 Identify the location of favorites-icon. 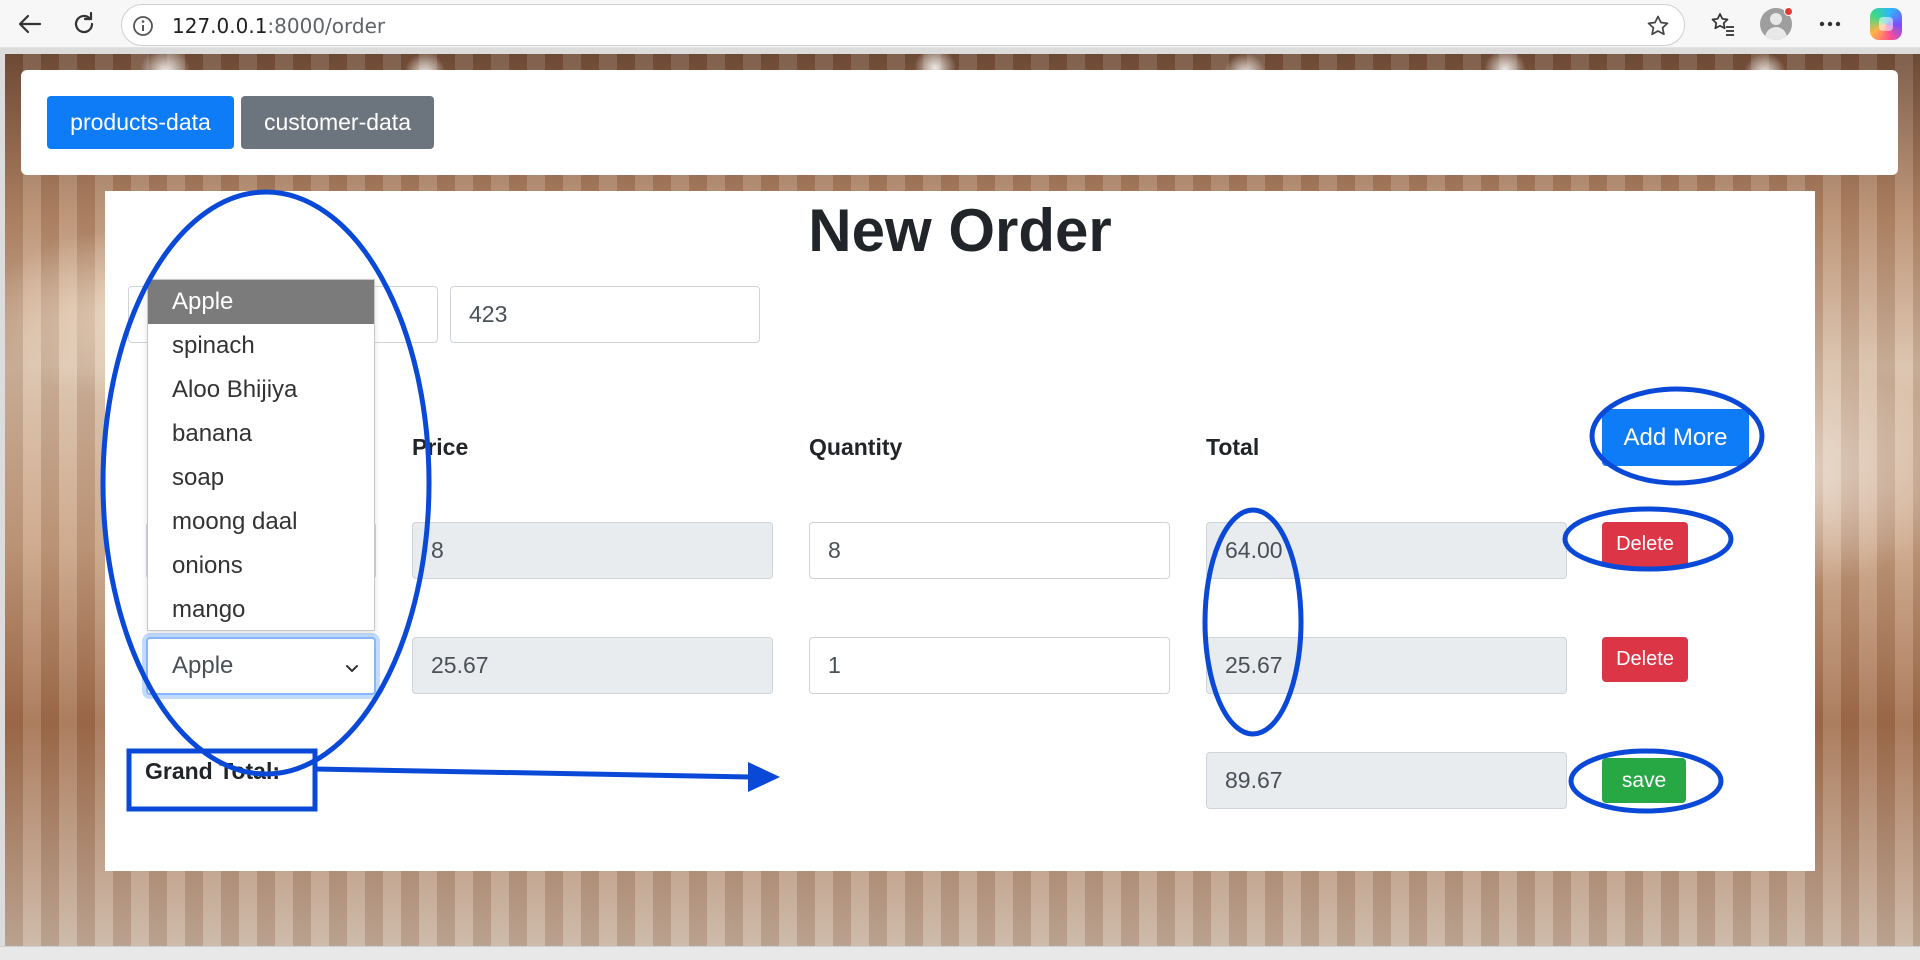
(1723, 24).